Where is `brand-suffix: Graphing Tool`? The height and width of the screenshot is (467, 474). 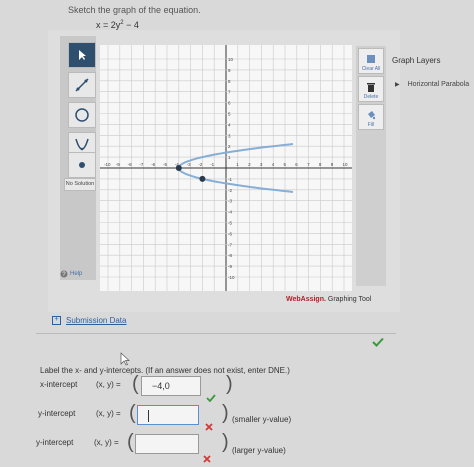
brand-suffix: Graphing Tool is located at coordinates (348, 299).